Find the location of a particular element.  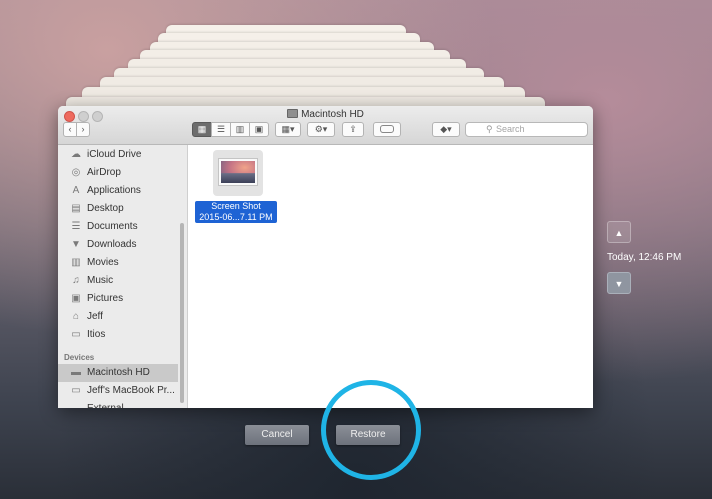

icon-view-icon: ▦ is located at coordinates (202, 129).